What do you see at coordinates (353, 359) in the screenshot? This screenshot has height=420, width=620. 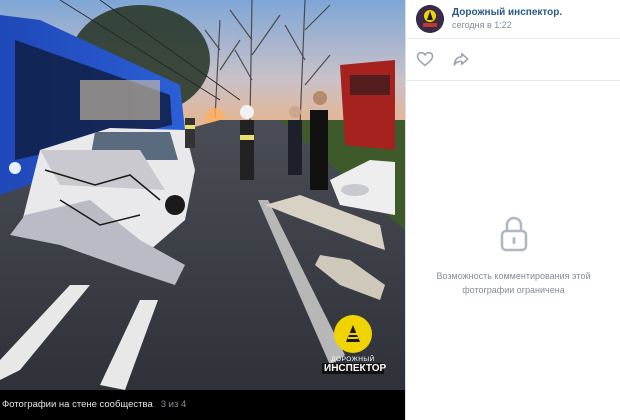 I see `watermark-line1: ДОРОЖНЫЙ` at bounding box center [353, 359].